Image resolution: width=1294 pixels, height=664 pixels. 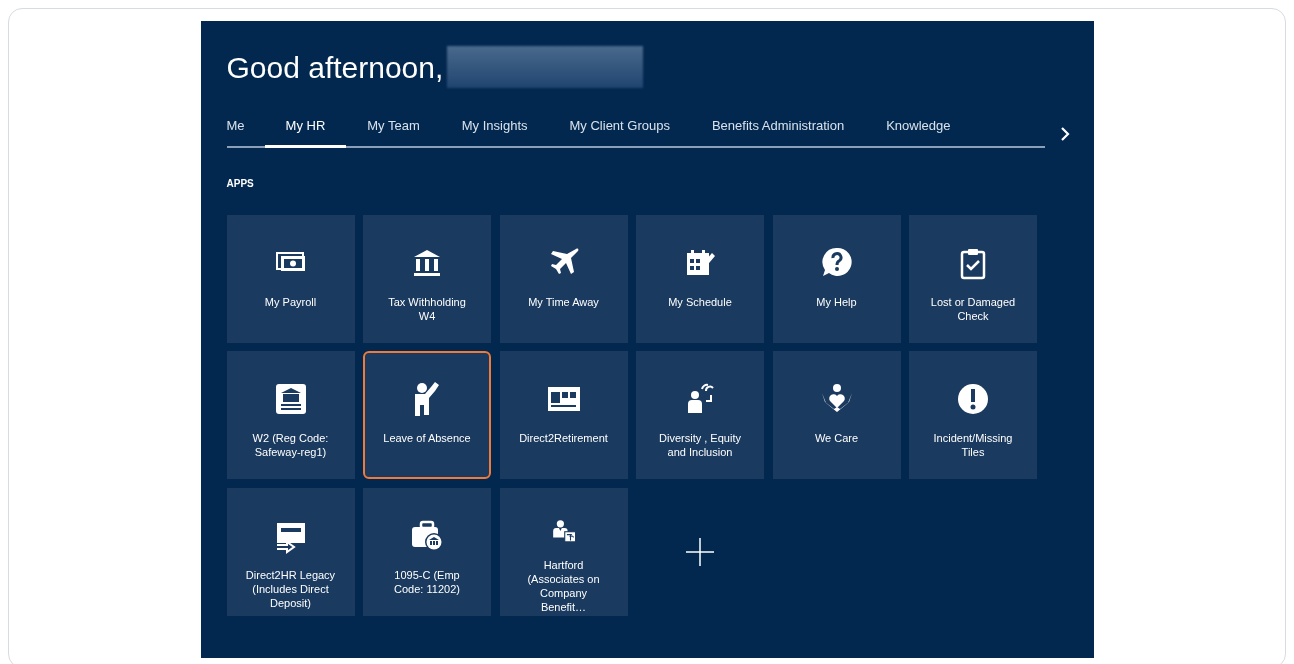 I want to click on app-tile: My Schedule, so click(x=700, y=278).